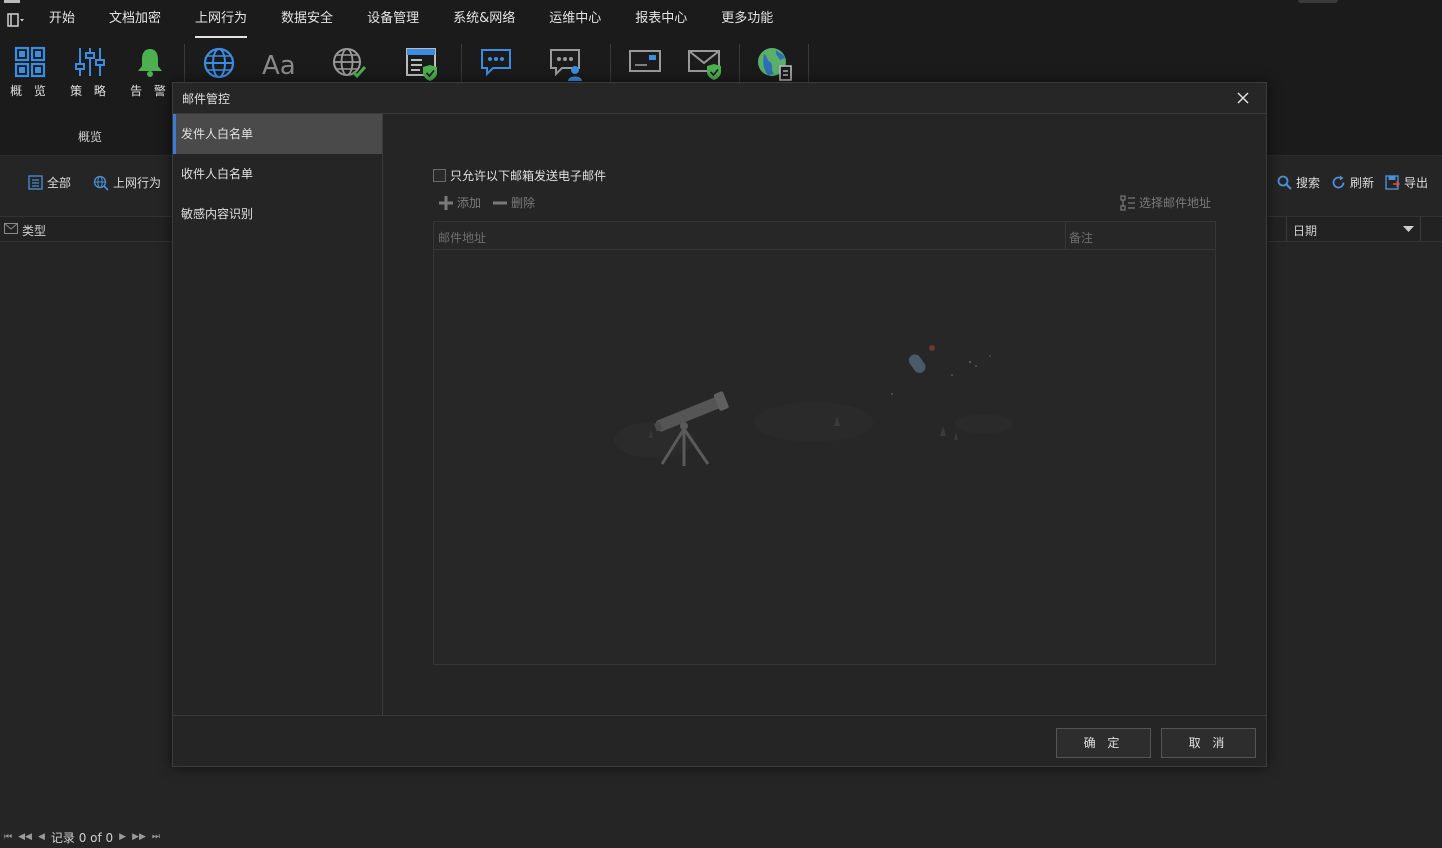  I want to click on web-page-control-button, so click(422, 64).